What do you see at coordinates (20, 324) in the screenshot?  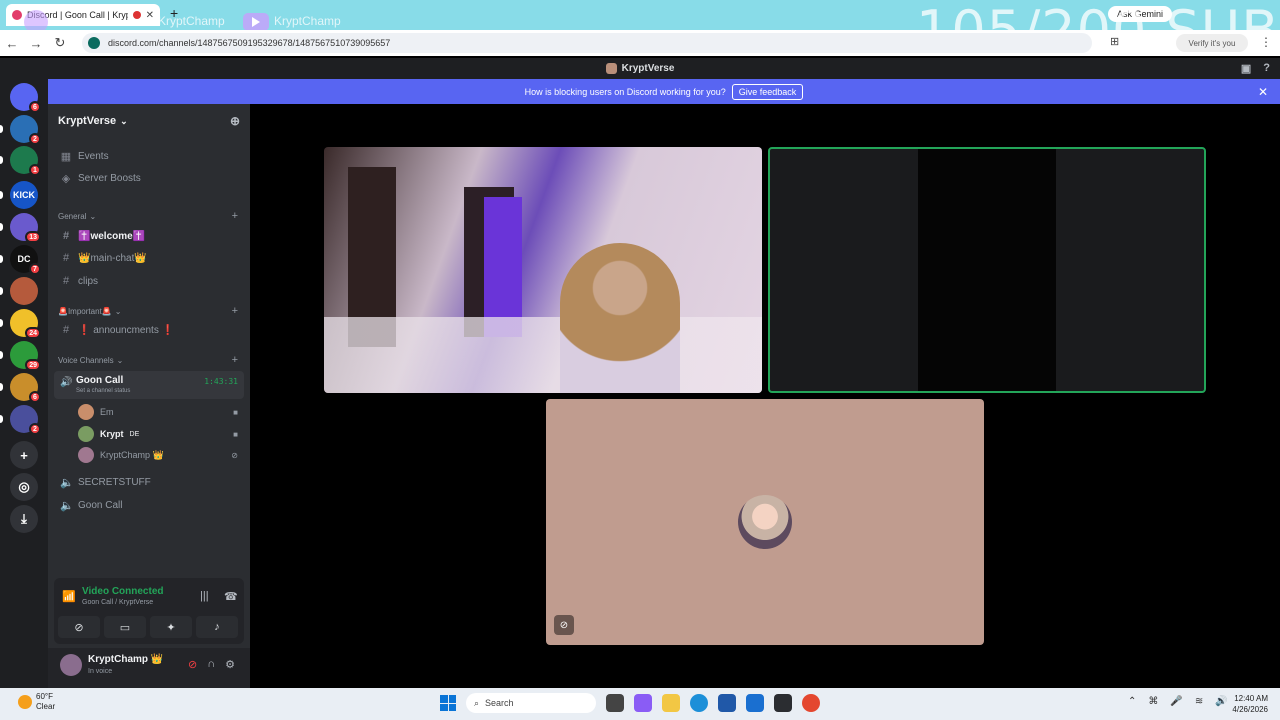 I see `server-icon-server-7: 24` at bounding box center [20, 324].